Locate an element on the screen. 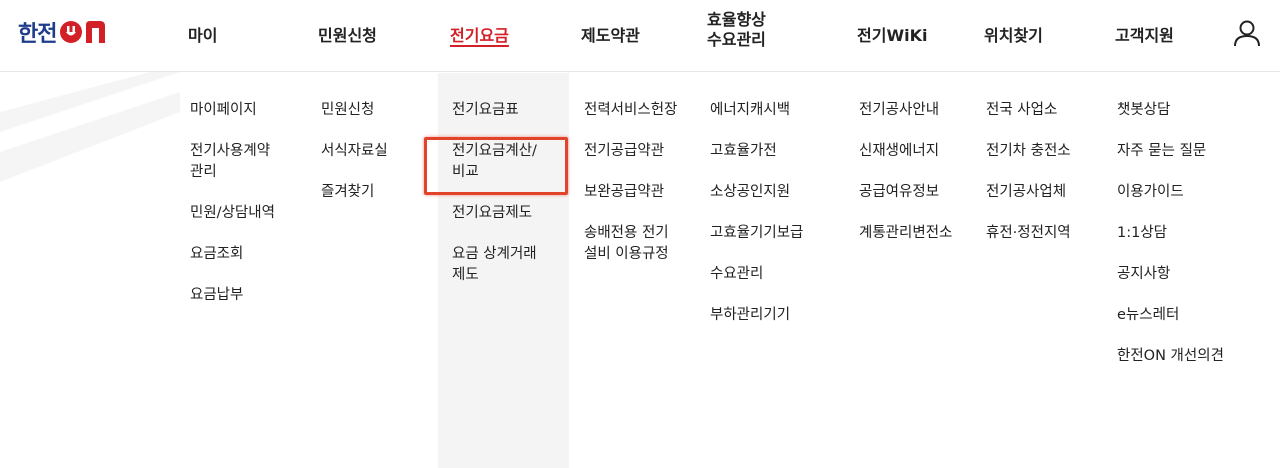 This screenshot has height=468, width=1280. submenu-column-wiki: 전기공사안내 신재생에너지 공급여유정보 계통관리변전소 is located at coordinates (905, 182).